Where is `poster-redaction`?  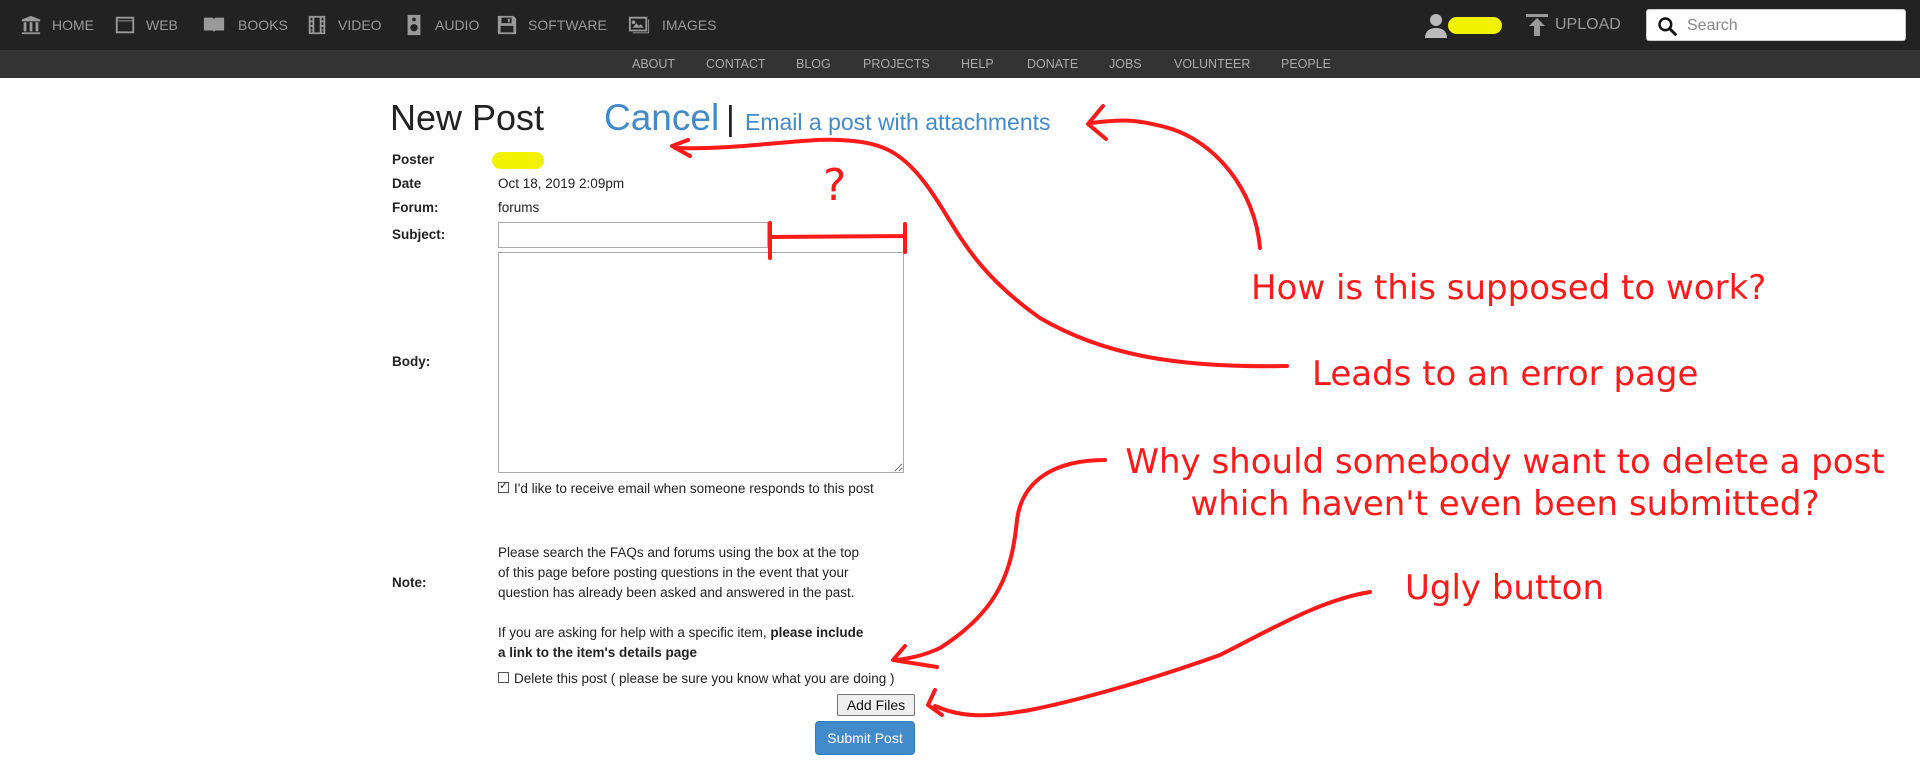
poster-redaction is located at coordinates (518, 160).